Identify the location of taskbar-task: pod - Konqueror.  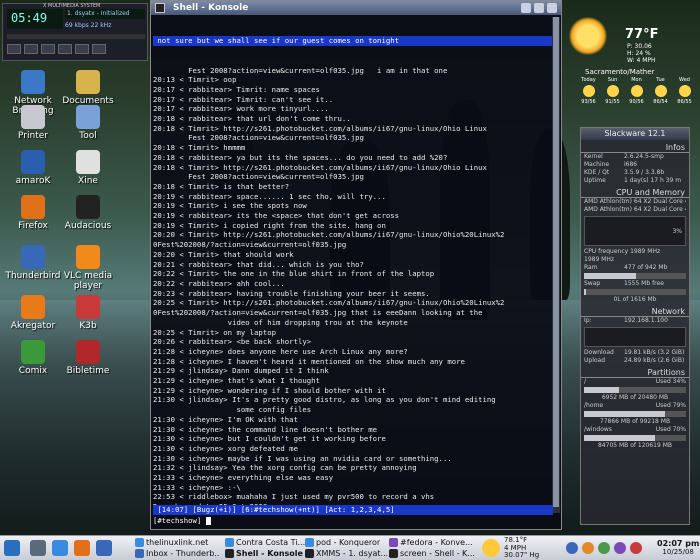
(347, 542).